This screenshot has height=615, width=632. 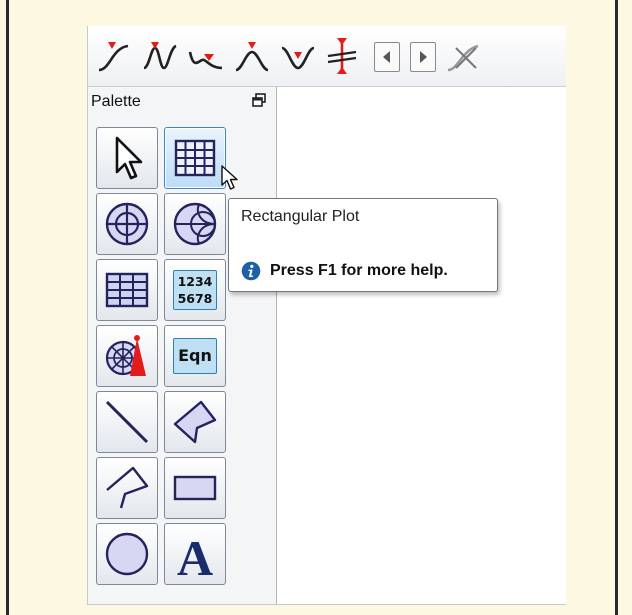 I want to click on pointer-arrow-icon, so click(x=129, y=158).